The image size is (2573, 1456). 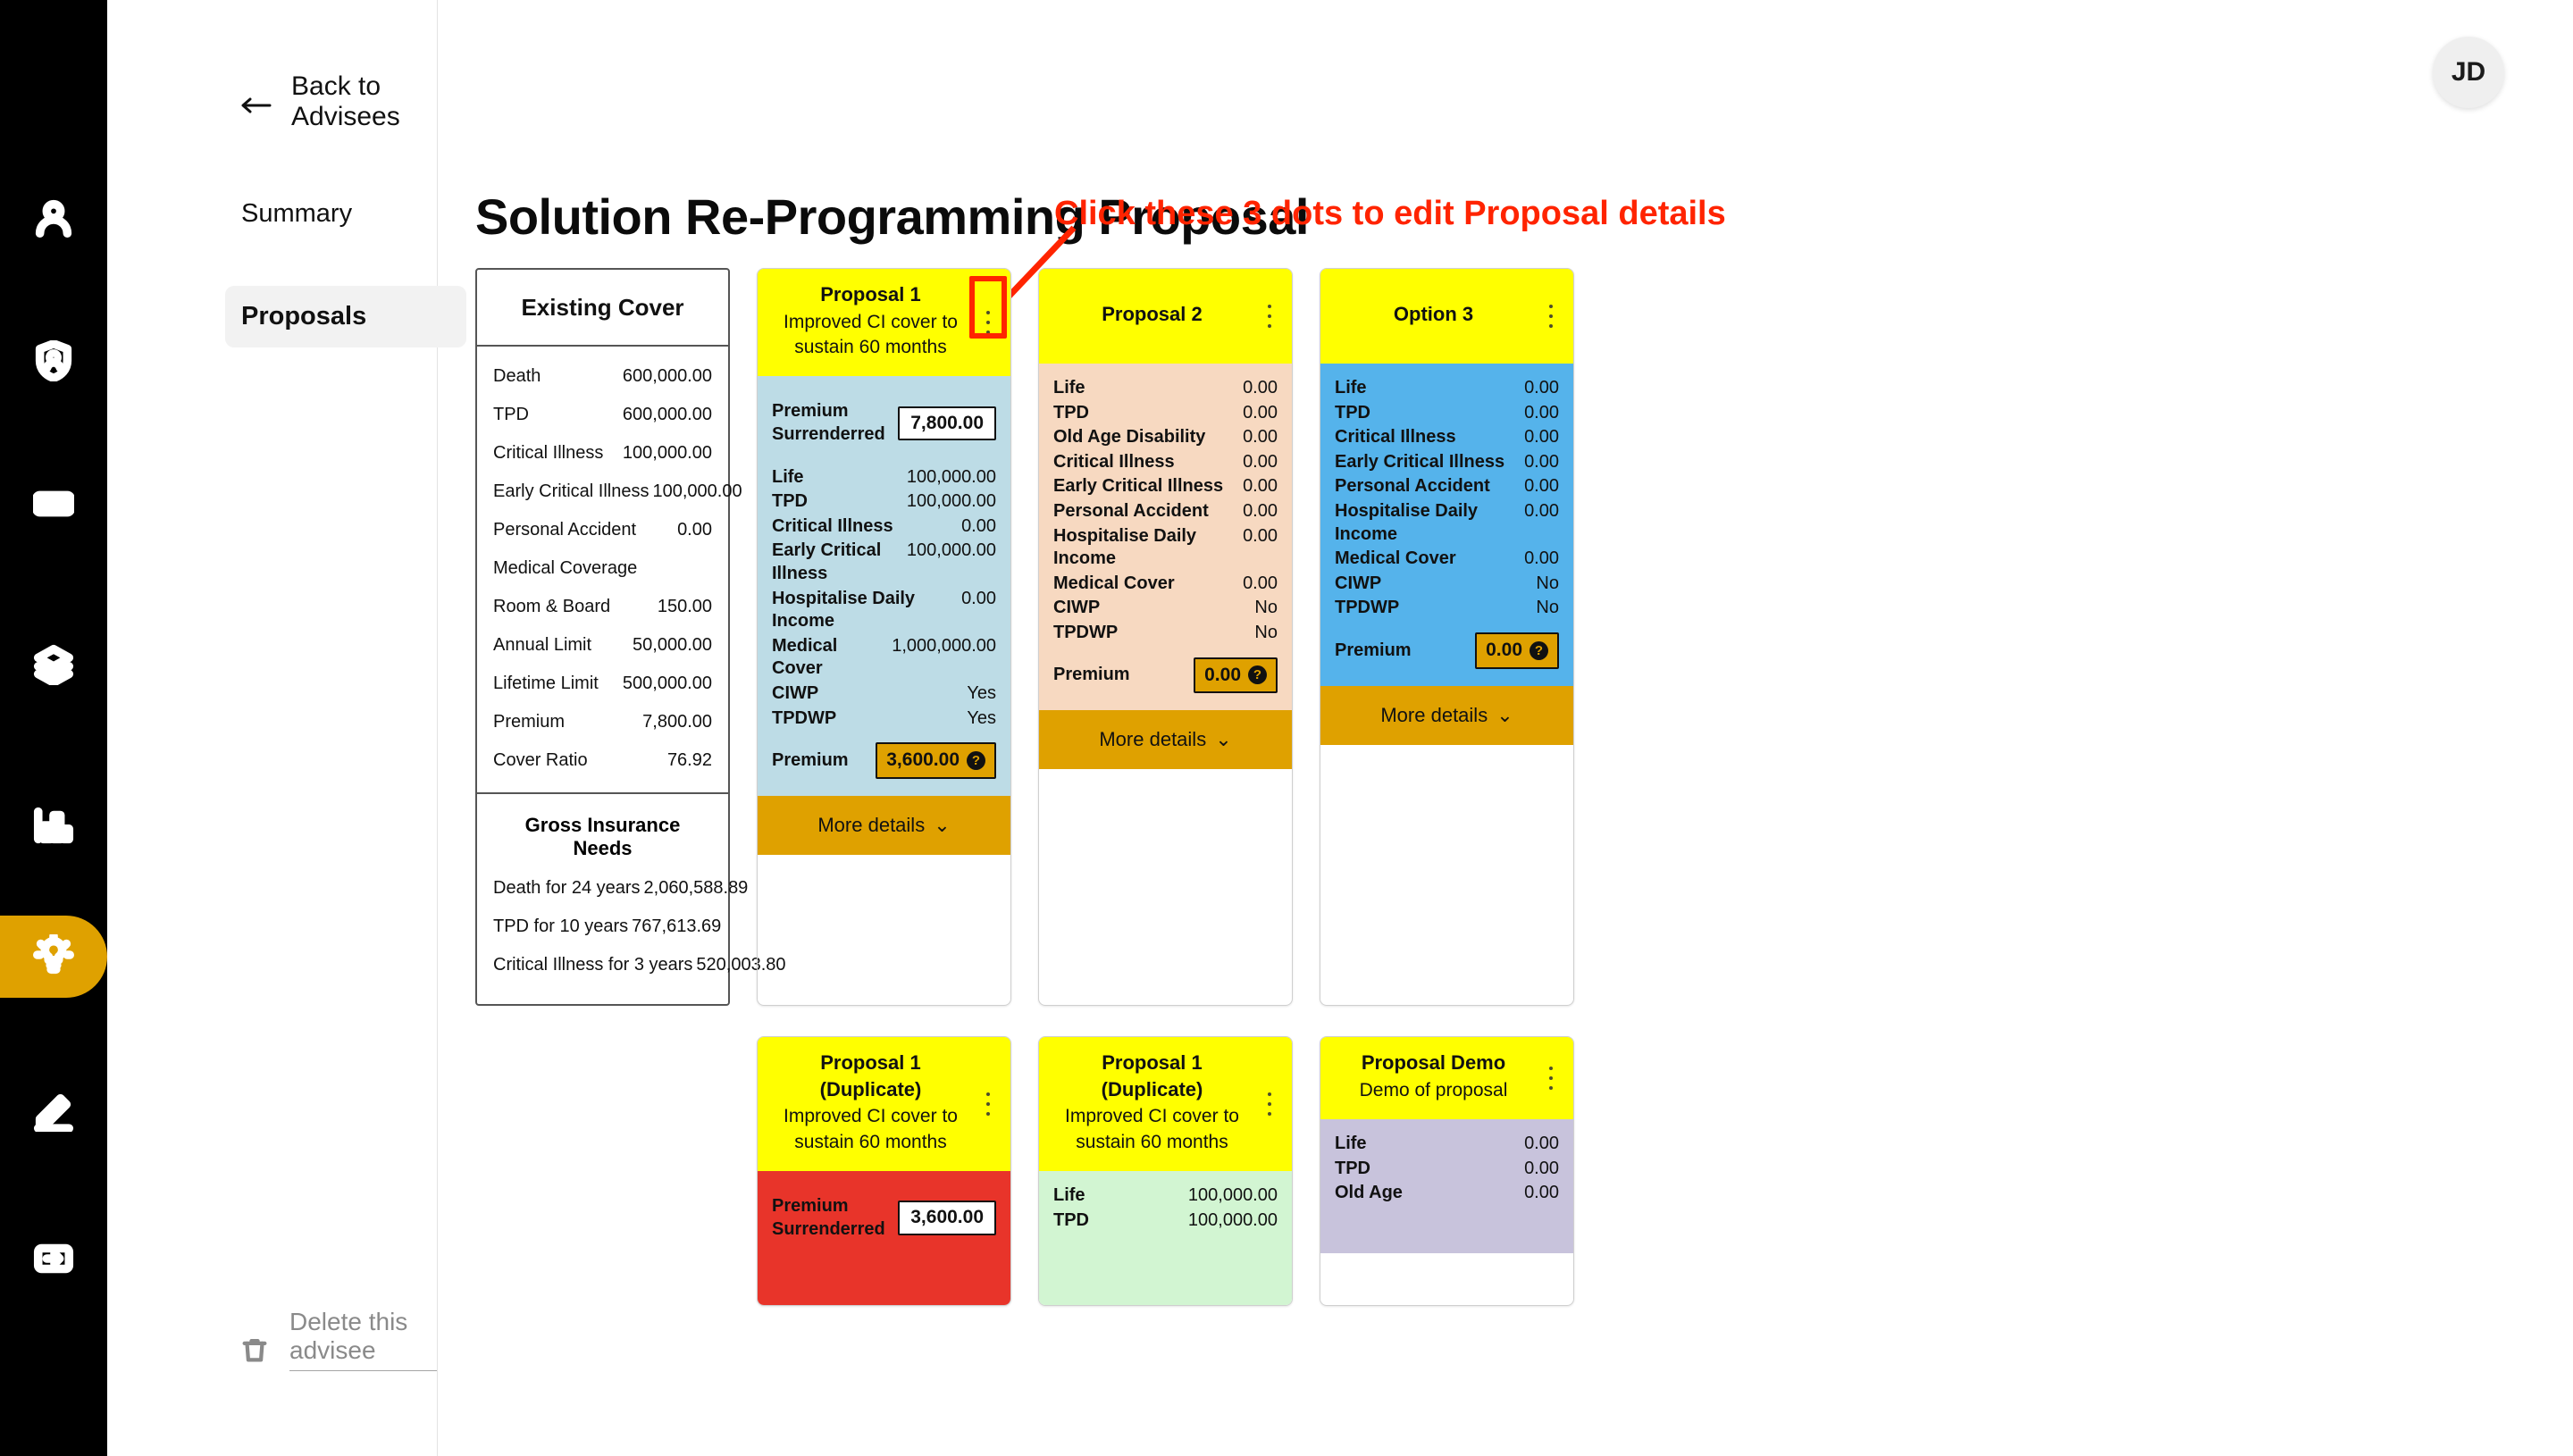 What do you see at coordinates (884, 1218) in the screenshot?
I see `table-row: Premium Surrenderred 3,600.00` at bounding box center [884, 1218].